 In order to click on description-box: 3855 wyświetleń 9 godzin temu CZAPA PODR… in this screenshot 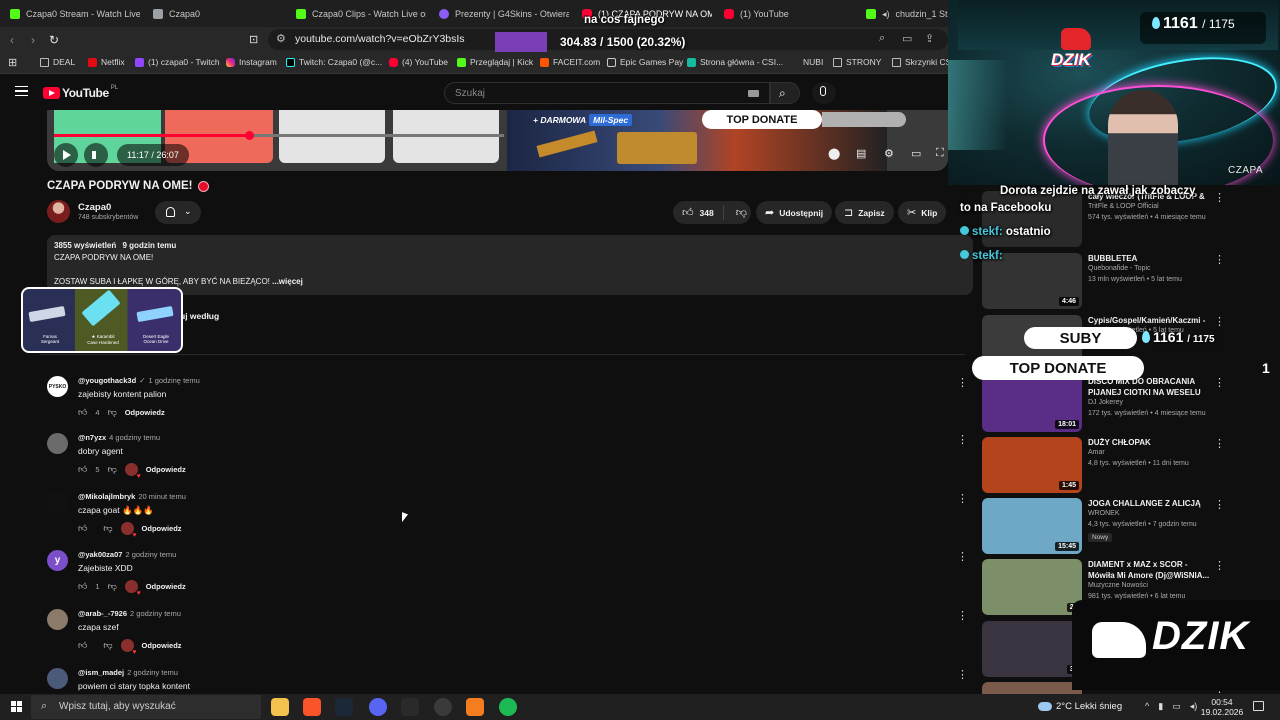, I will do `click(510, 265)`.